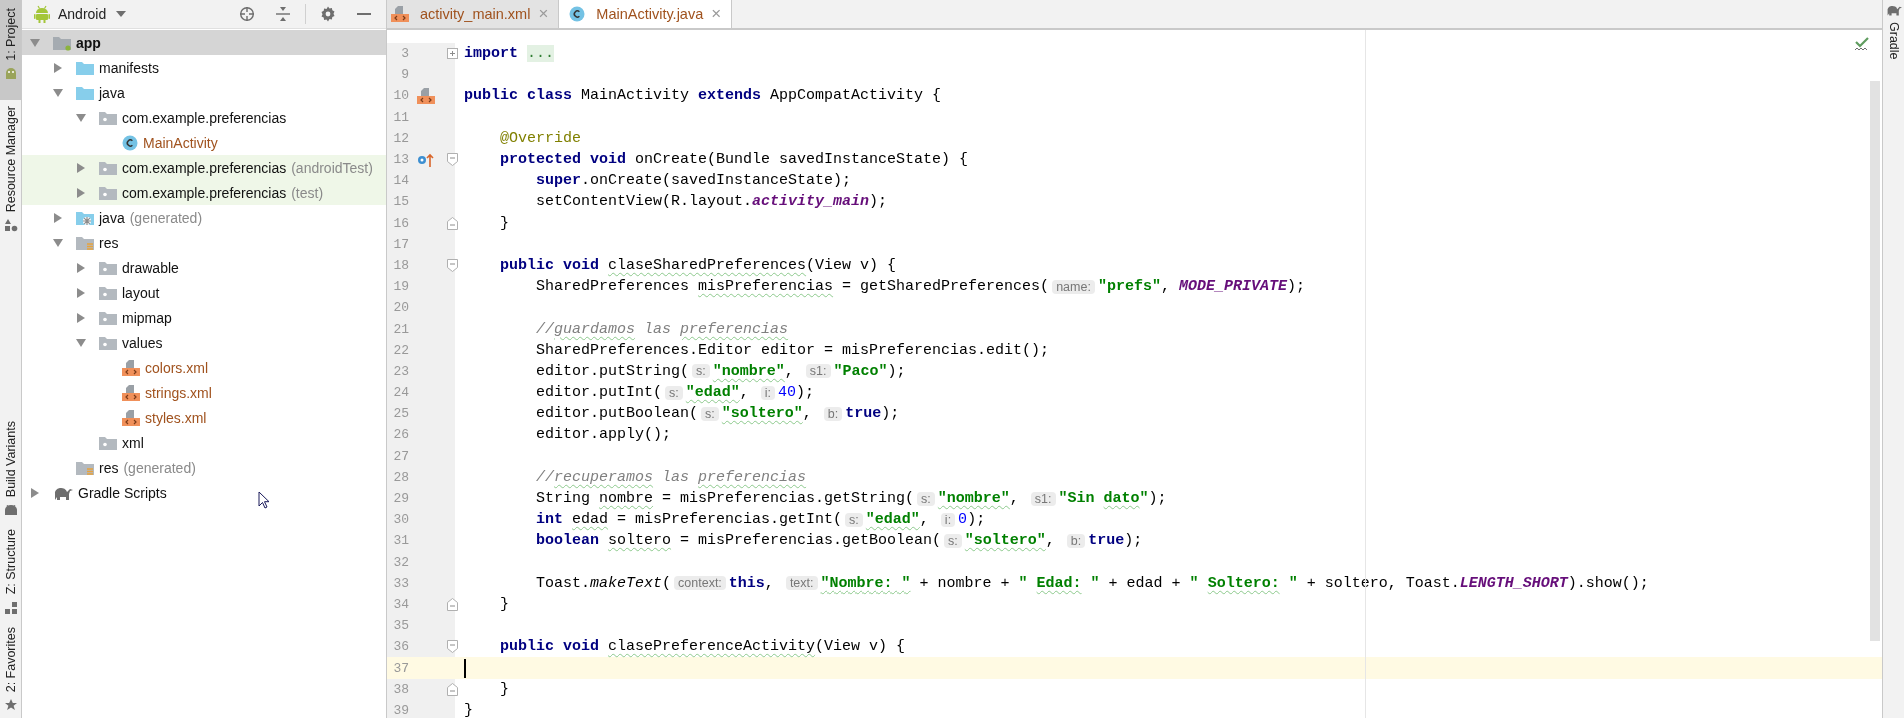 Image resolution: width=1904 pixels, height=718 pixels. What do you see at coordinates (700, 583) in the screenshot?
I see `parameter-hint: context:` at bounding box center [700, 583].